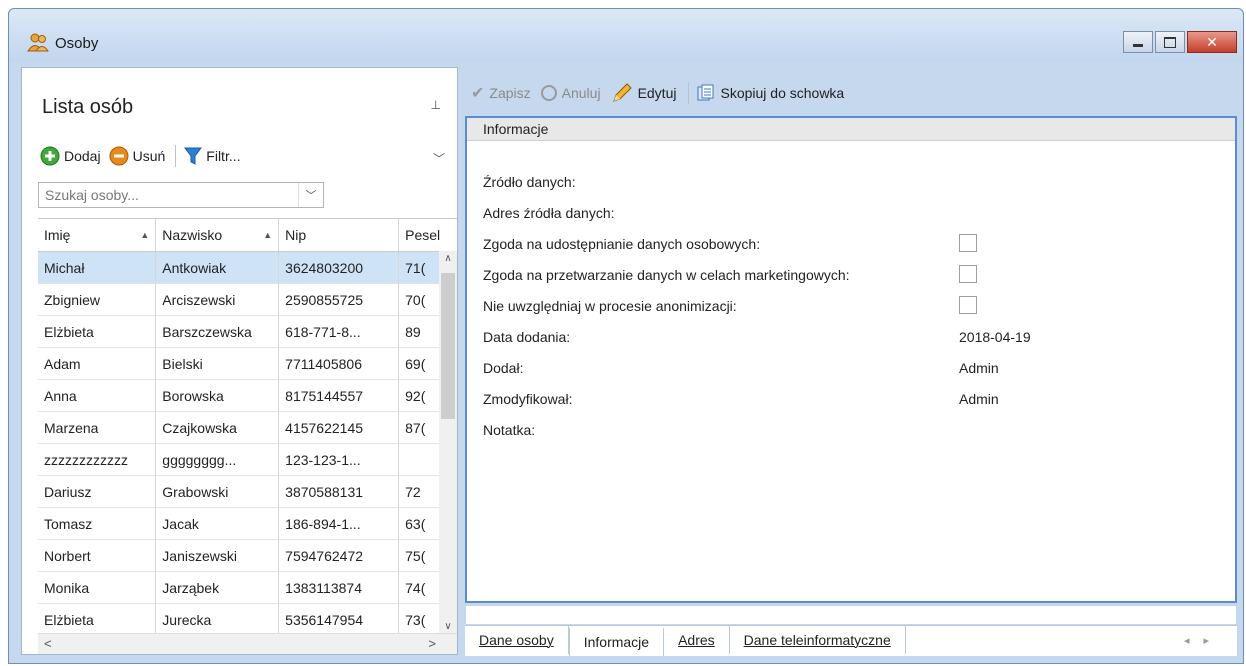 The height and width of the screenshot is (666, 1246). I want to click on maximize-icon, so click(1170, 42).